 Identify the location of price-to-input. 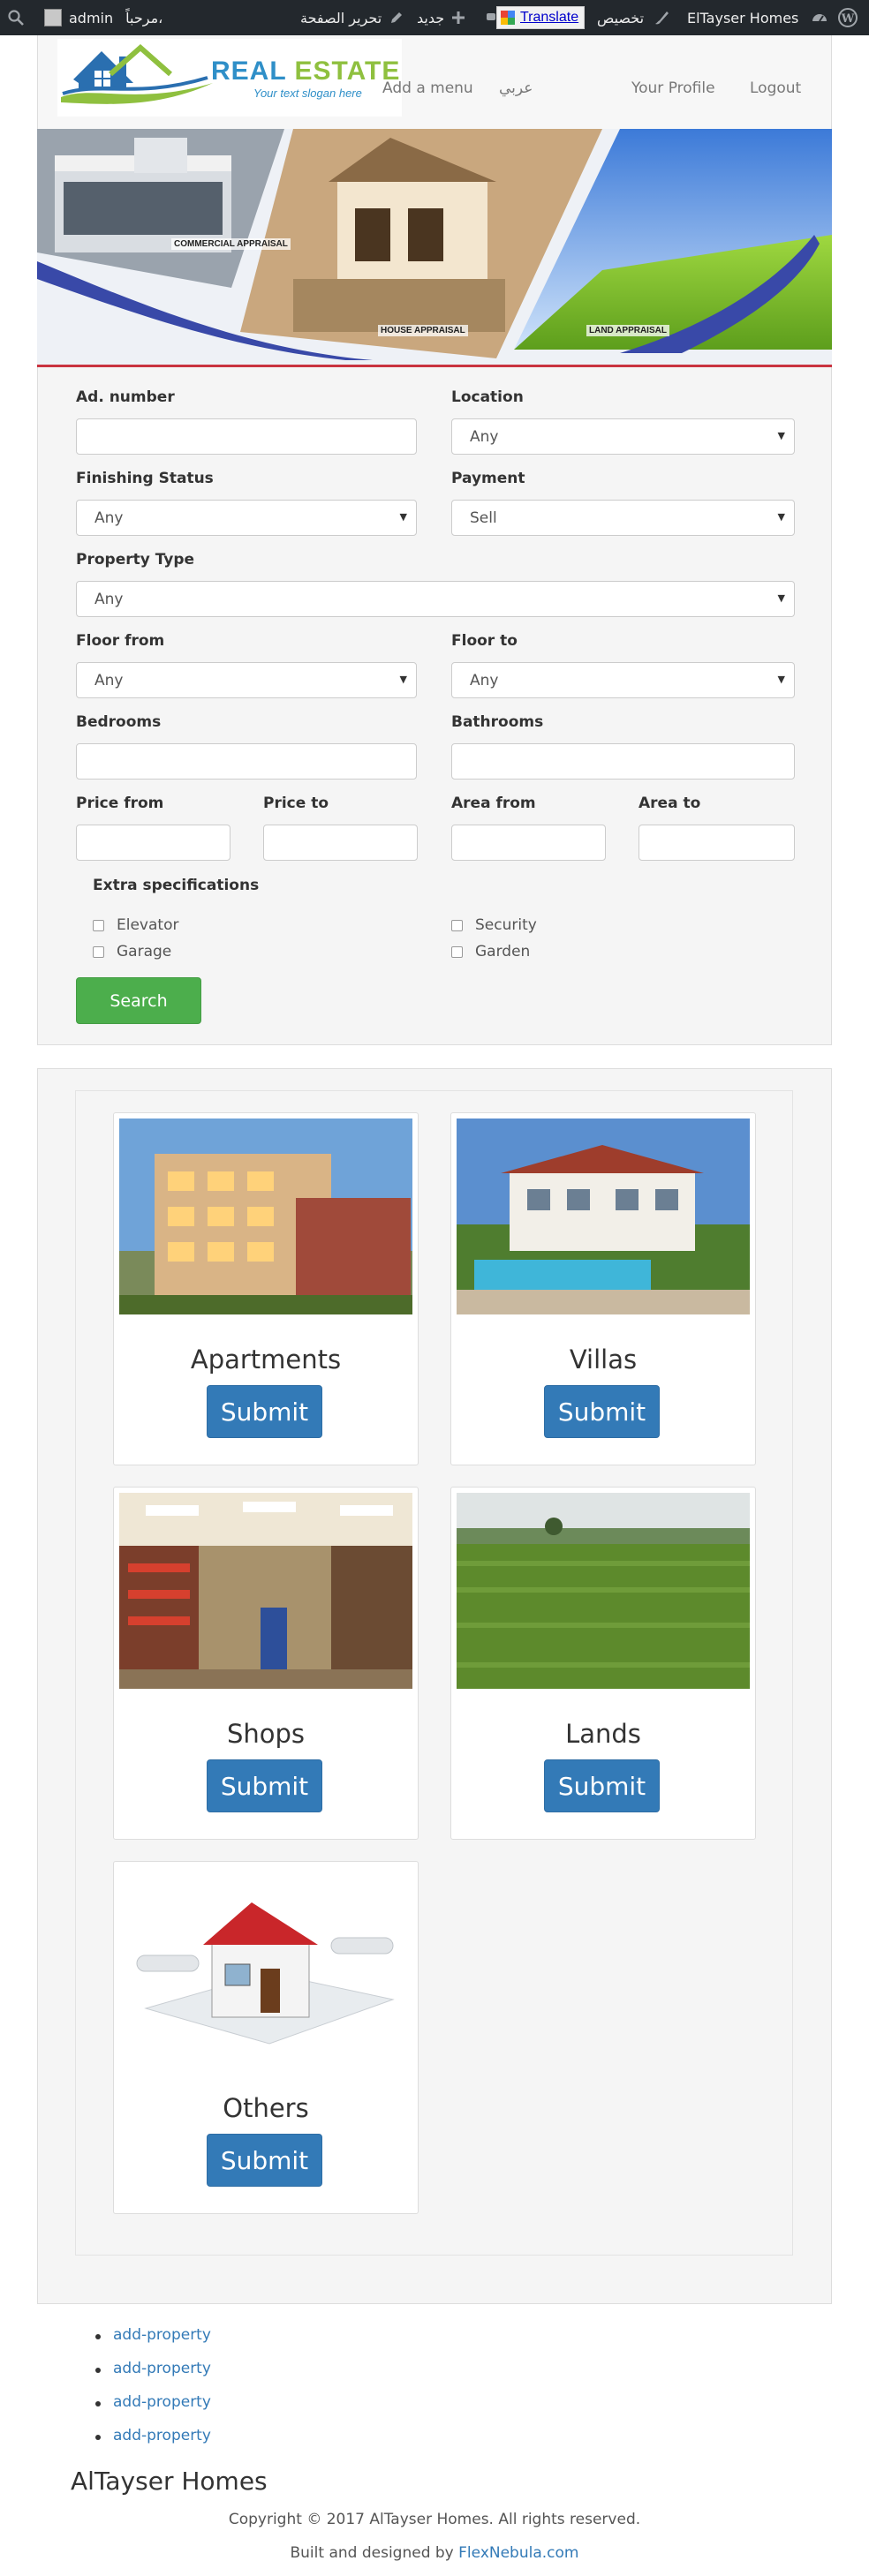
(341, 843).